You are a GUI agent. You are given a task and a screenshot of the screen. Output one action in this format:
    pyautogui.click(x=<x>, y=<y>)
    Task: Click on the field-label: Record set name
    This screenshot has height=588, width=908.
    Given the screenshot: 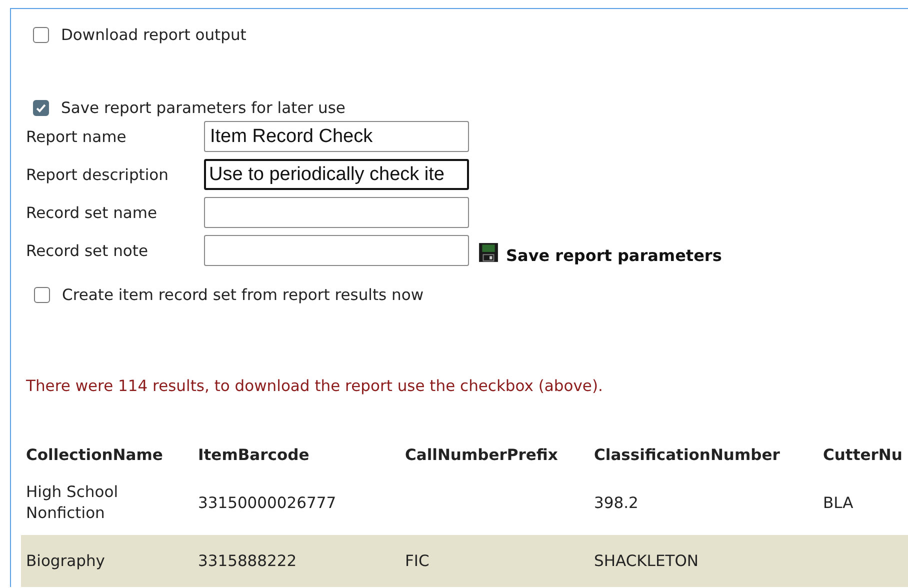 What is the action you would take?
    pyautogui.click(x=92, y=213)
    